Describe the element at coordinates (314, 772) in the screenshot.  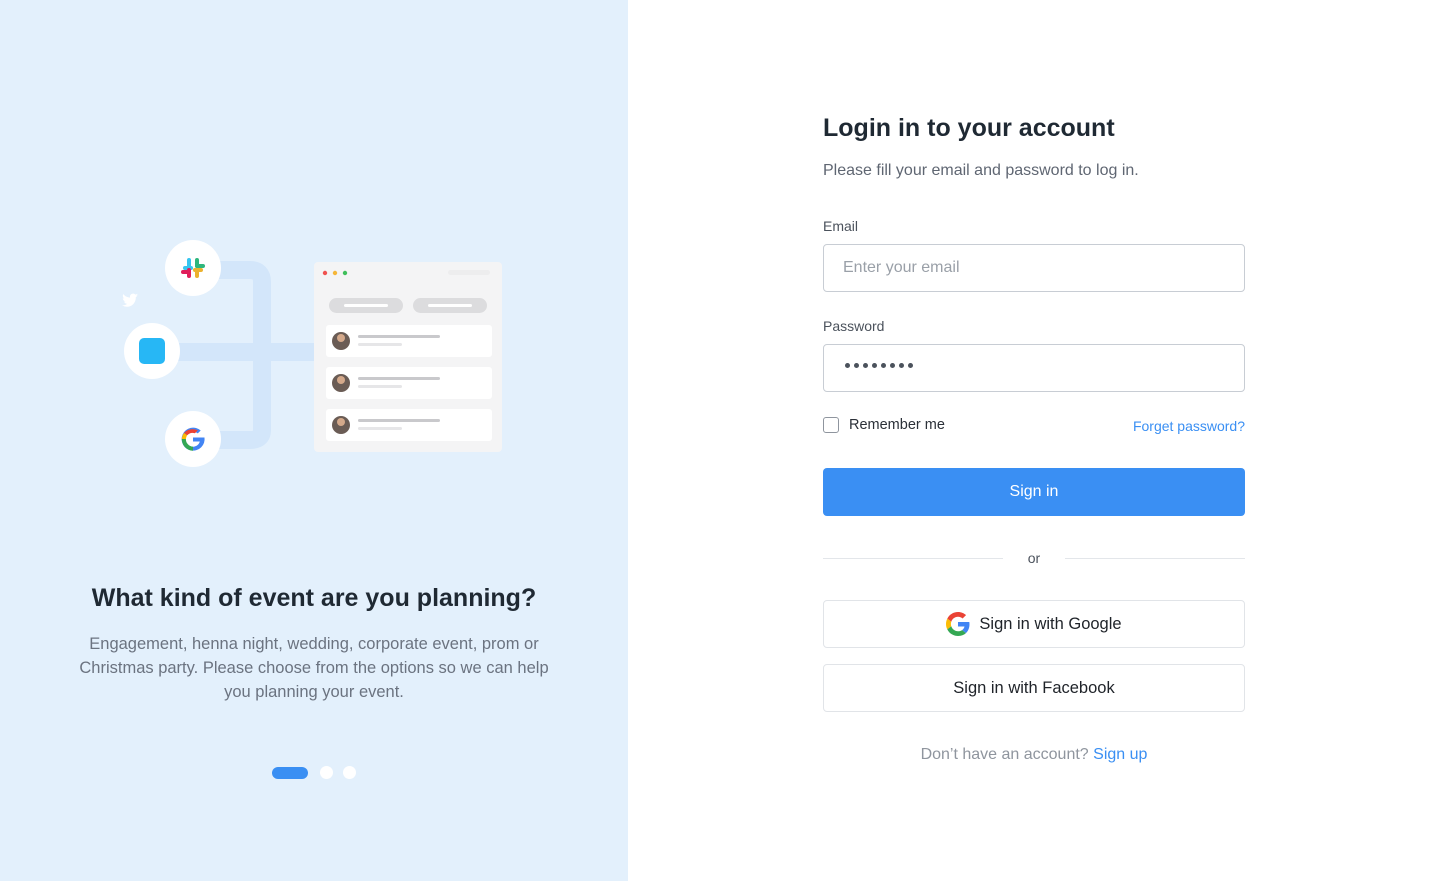
I see `carousel-indicator` at that location.